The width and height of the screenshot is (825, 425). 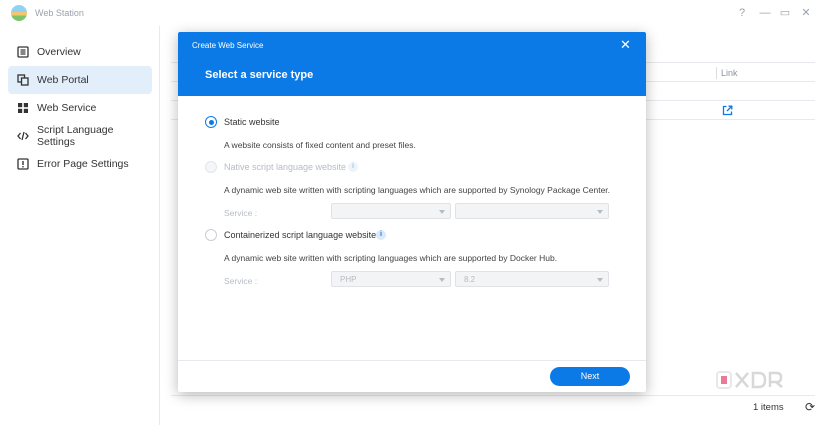 I want to click on static-website-radio, so click(x=211, y=122).